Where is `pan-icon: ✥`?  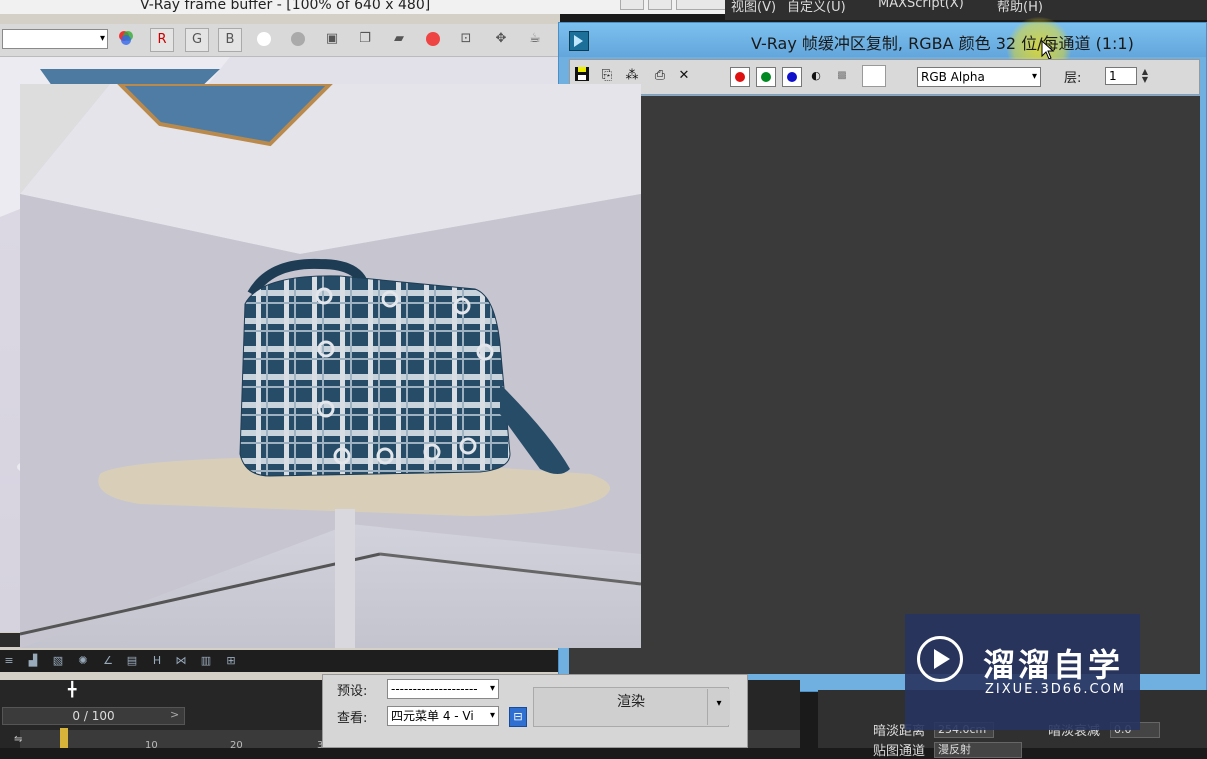 pan-icon: ✥ is located at coordinates (501, 40).